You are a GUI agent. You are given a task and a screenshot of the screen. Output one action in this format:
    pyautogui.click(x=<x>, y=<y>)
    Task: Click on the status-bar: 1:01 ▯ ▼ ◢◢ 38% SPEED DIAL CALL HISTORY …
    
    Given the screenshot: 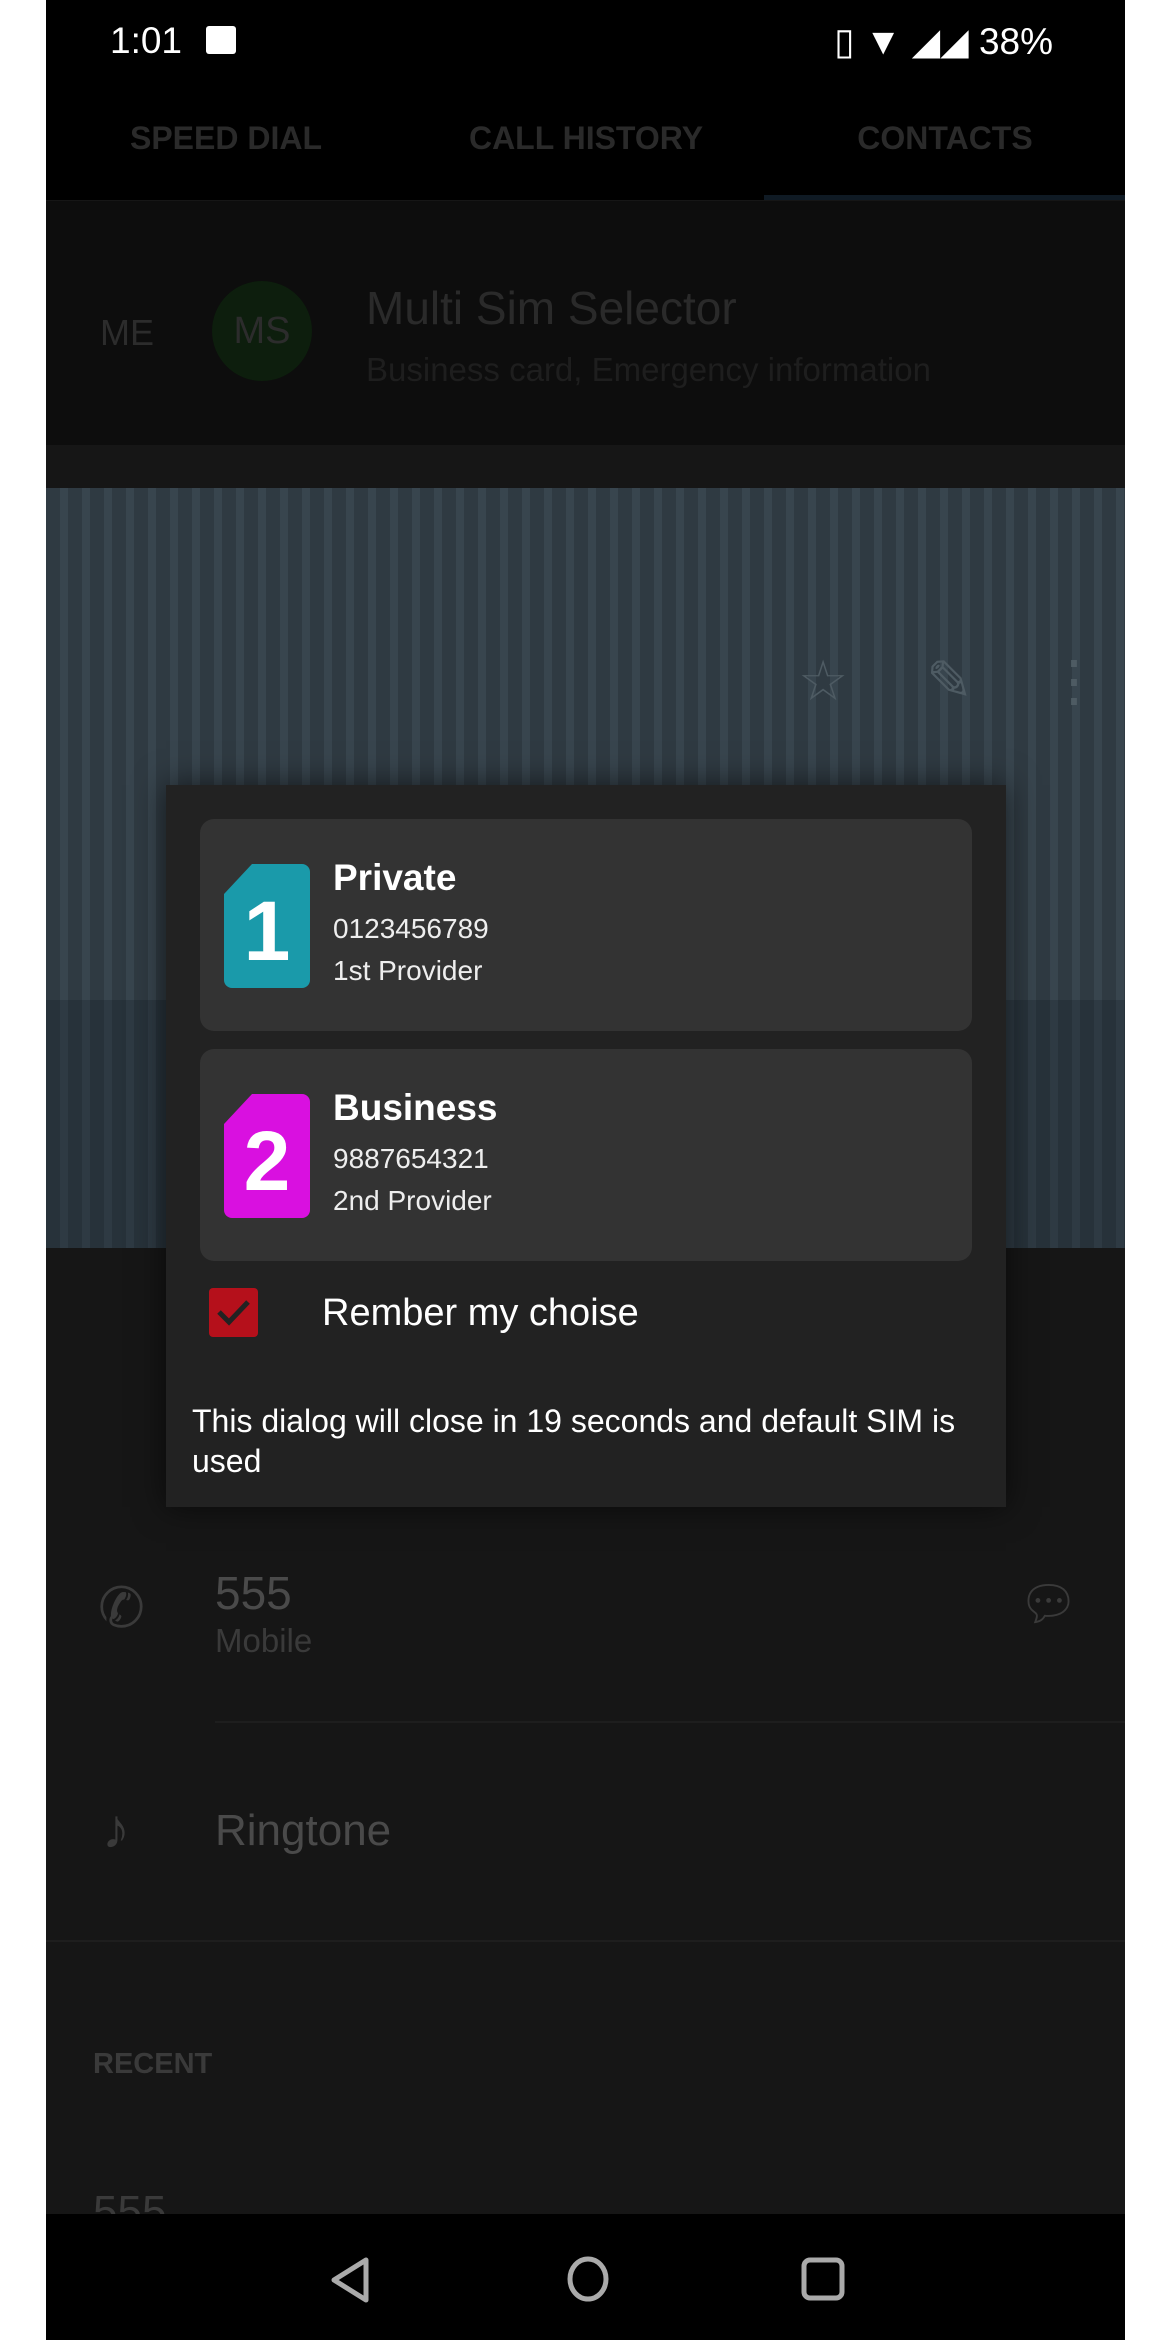 What is the action you would take?
    pyautogui.click(x=585, y=100)
    